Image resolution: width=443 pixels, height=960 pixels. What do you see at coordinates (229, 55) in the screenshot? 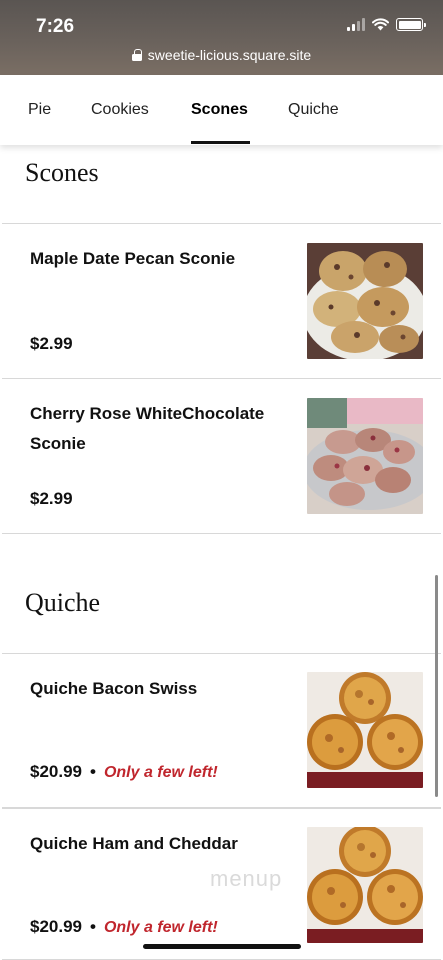
I see `url-text: sweetie-licious.square.site` at bounding box center [229, 55].